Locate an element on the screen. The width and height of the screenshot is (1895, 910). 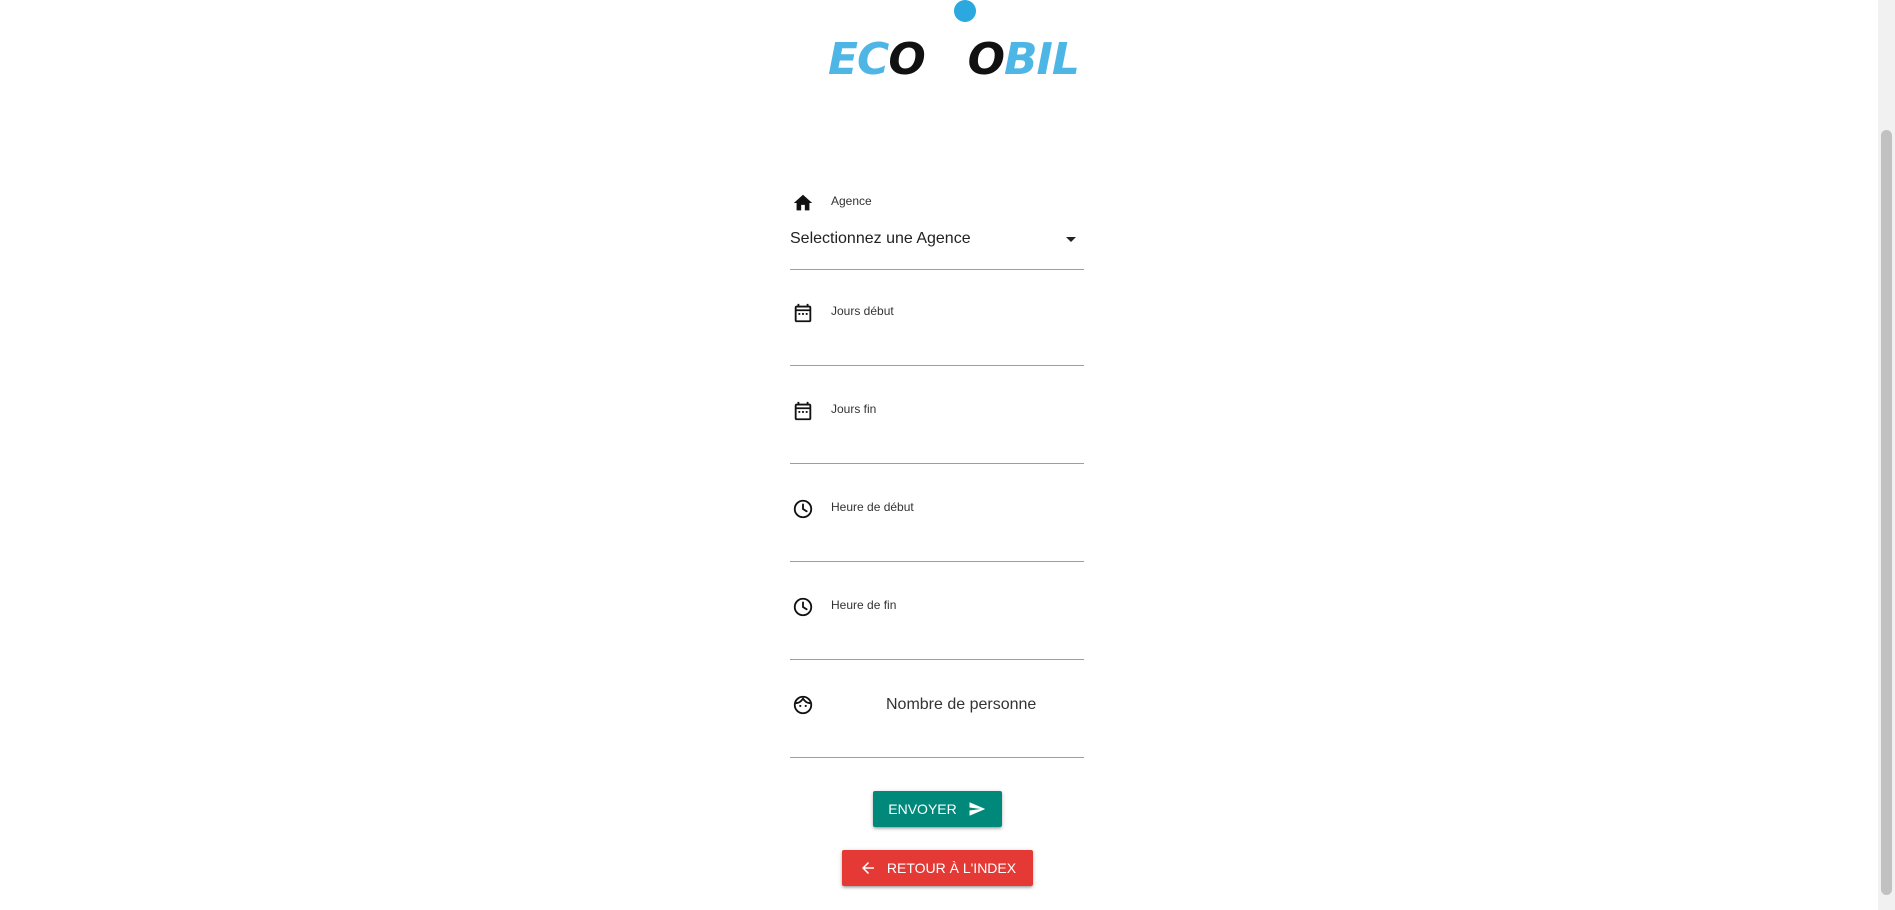
end-day-label: Jours fin is located at coordinates (854, 409).